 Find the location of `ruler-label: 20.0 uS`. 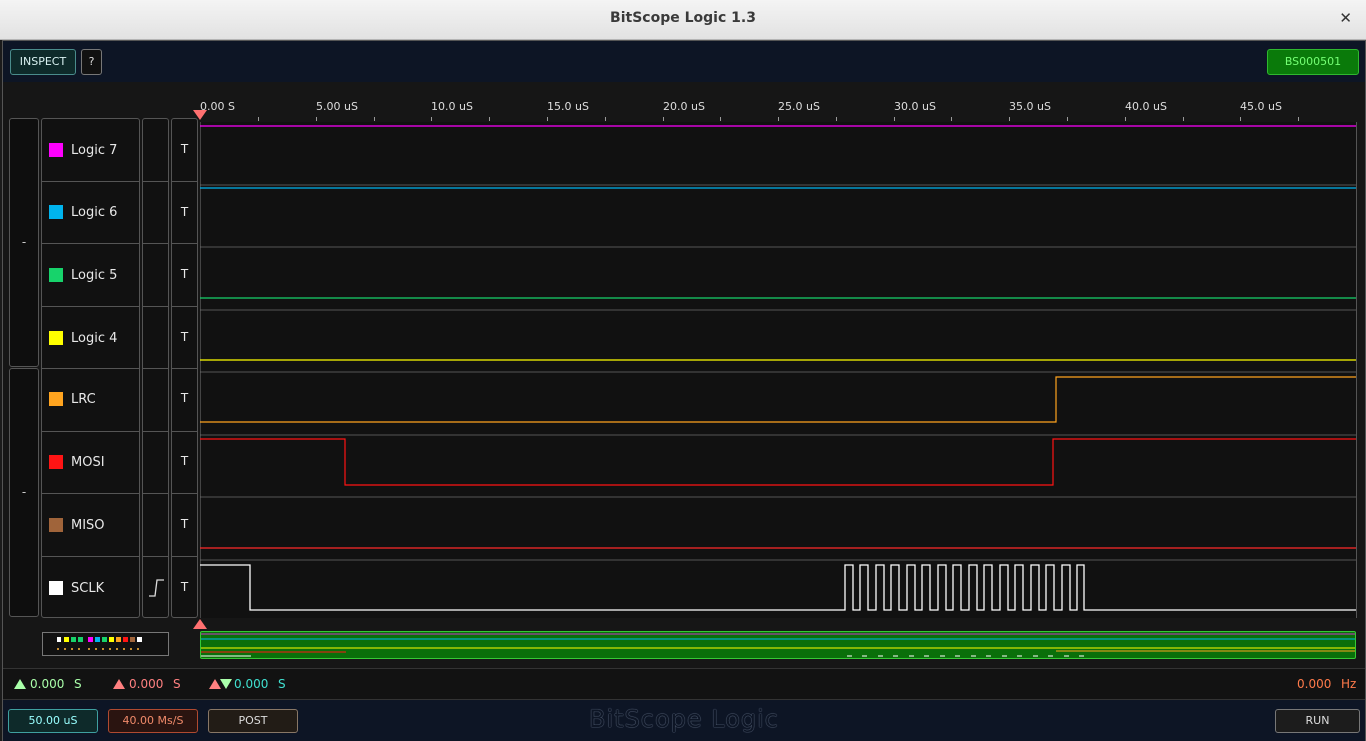

ruler-label: 20.0 uS is located at coordinates (684, 106).